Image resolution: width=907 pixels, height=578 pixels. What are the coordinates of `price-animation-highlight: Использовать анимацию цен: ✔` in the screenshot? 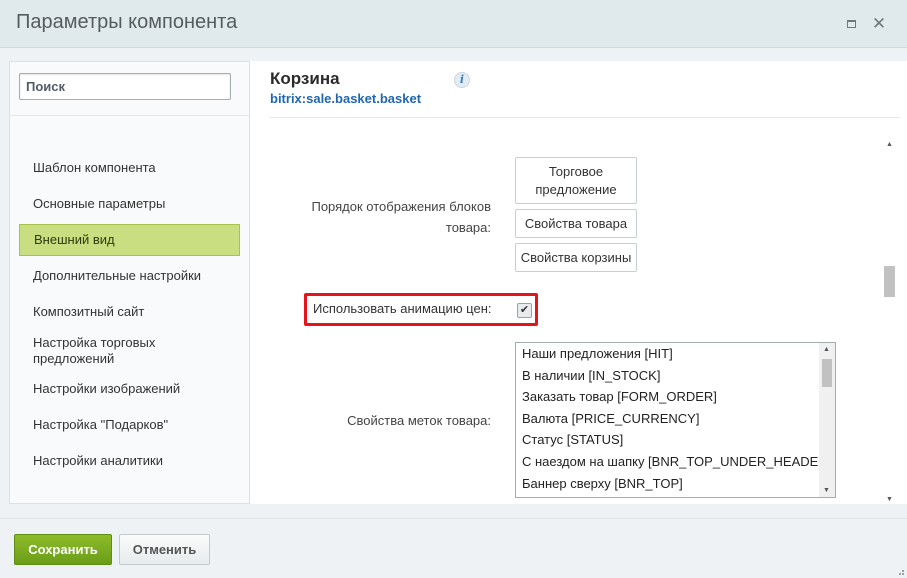 It's located at (421, 309).